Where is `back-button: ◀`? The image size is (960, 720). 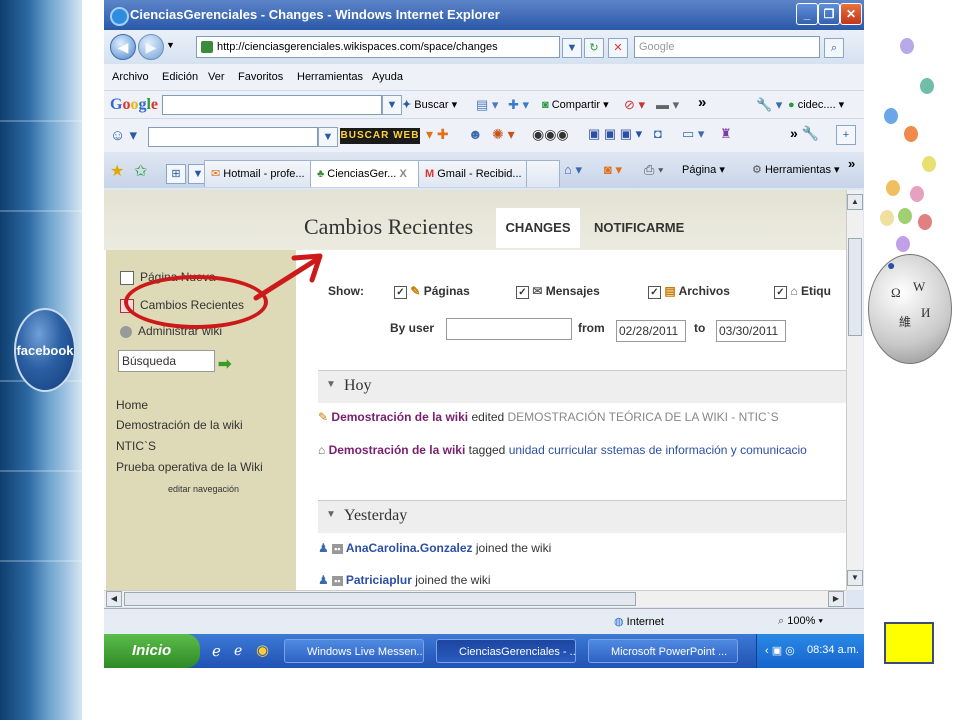 back-button: ◀ is located at coordinates (123, 47).